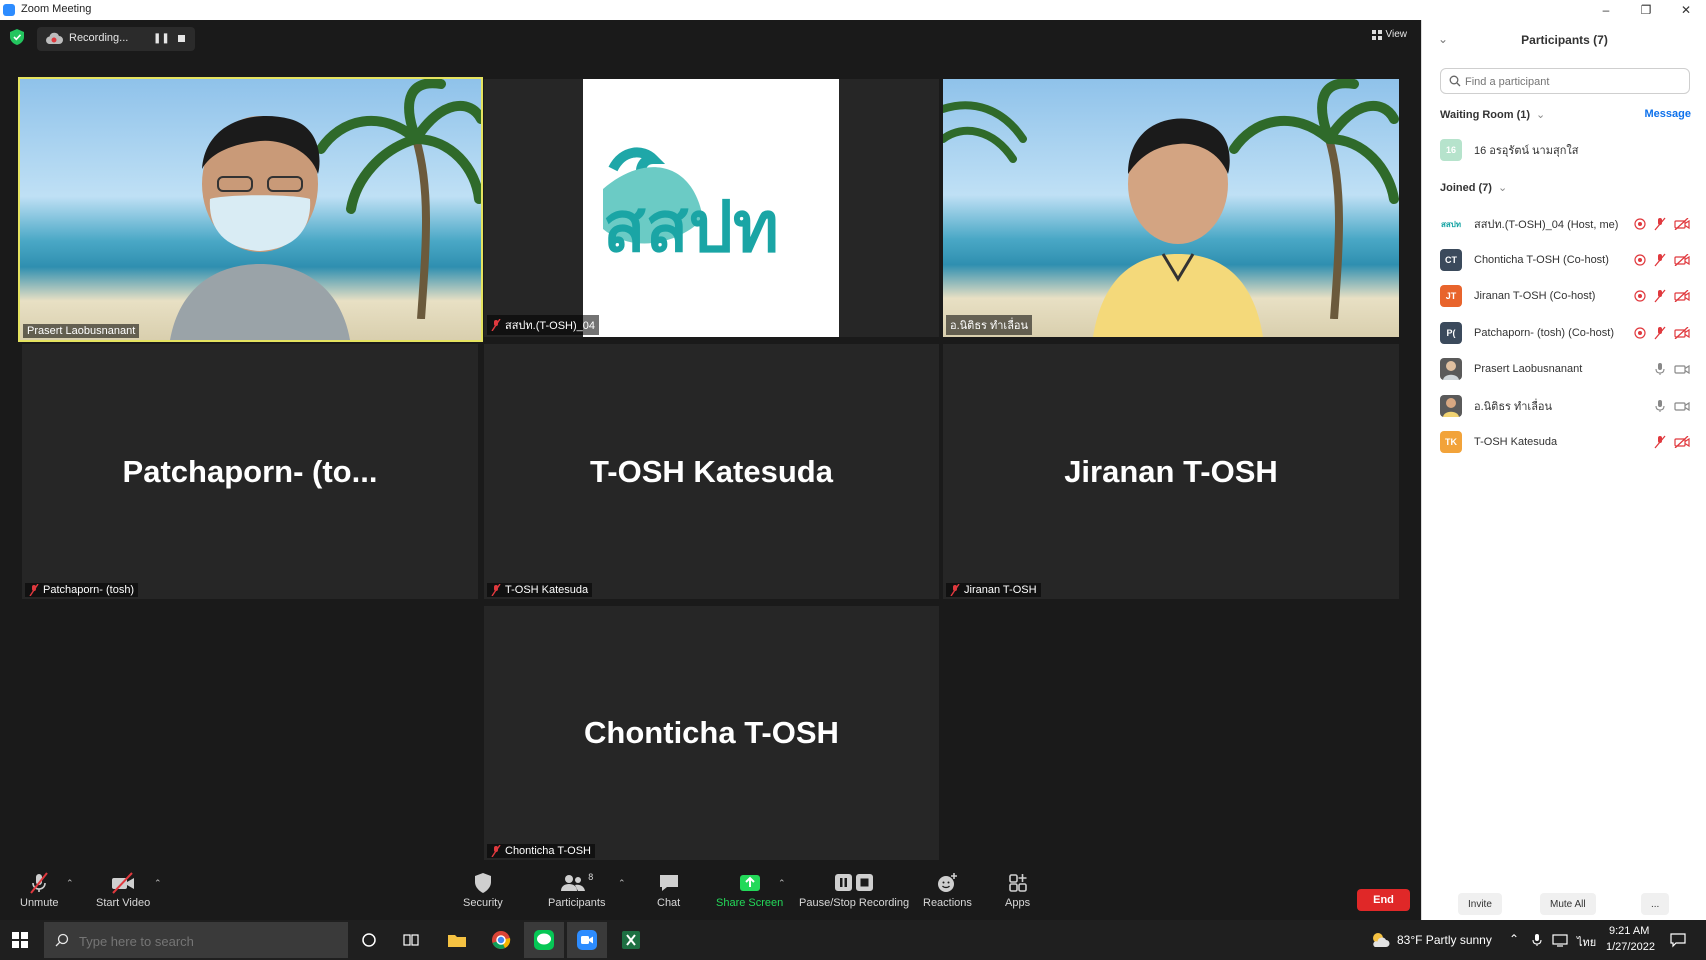 The height and width of the screenshot is (960, 1706). Describe the element at coordinates (1629, 931) in the screenshot. I see `clock-time: 9:21 AM` at that location.